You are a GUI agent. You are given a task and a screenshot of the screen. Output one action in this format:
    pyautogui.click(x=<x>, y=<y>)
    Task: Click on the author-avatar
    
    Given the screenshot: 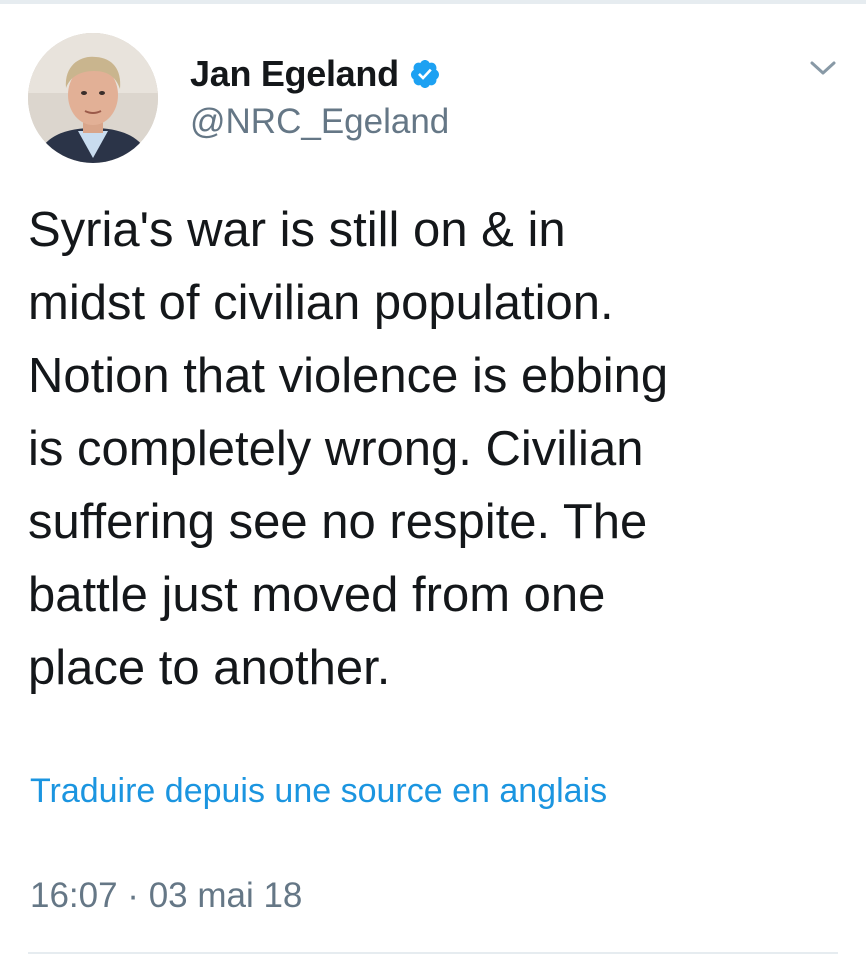 What is the action you would take?
    pyautogui.click(x=93, y=98)
    